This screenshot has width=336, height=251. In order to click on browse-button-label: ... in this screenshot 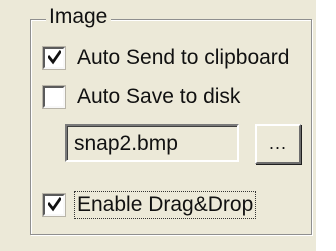, I will do `click(277, 143)`.